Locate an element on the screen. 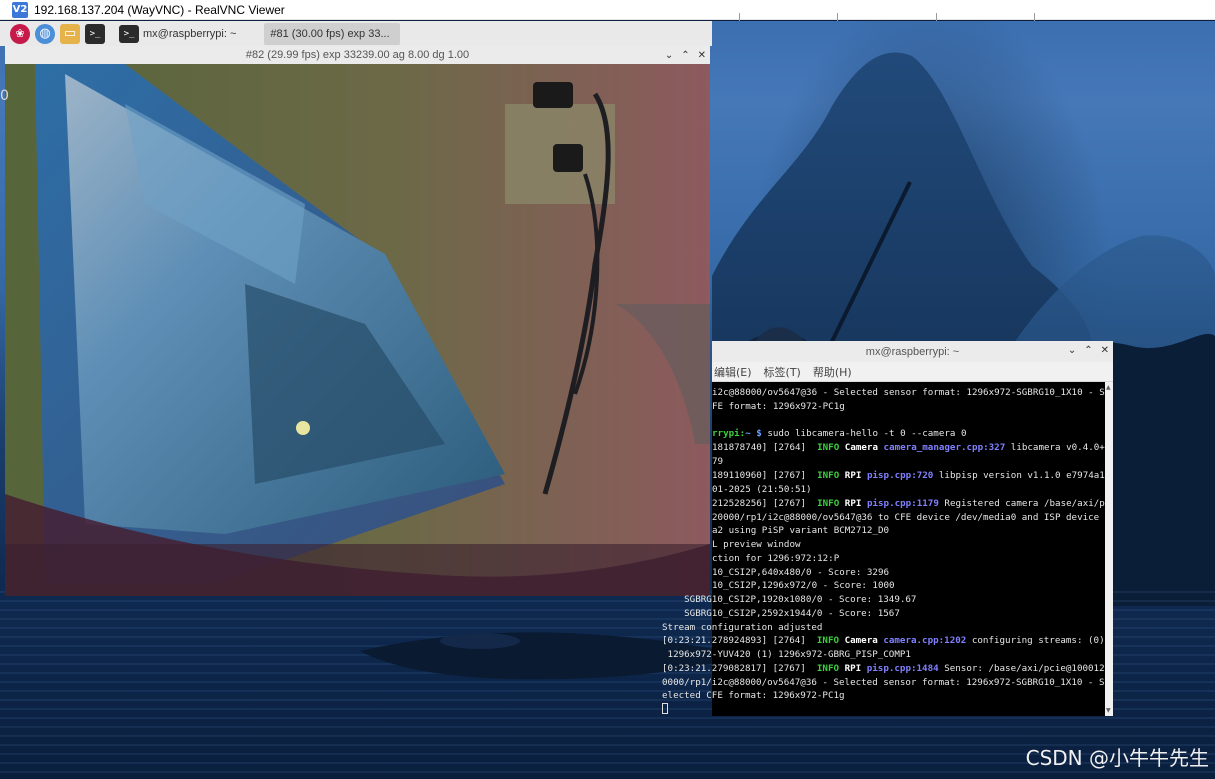 This screenshot has width=1215, height=779. terminal-line: 01-2025 (21:50:51) is located at coordinates (762, 489).